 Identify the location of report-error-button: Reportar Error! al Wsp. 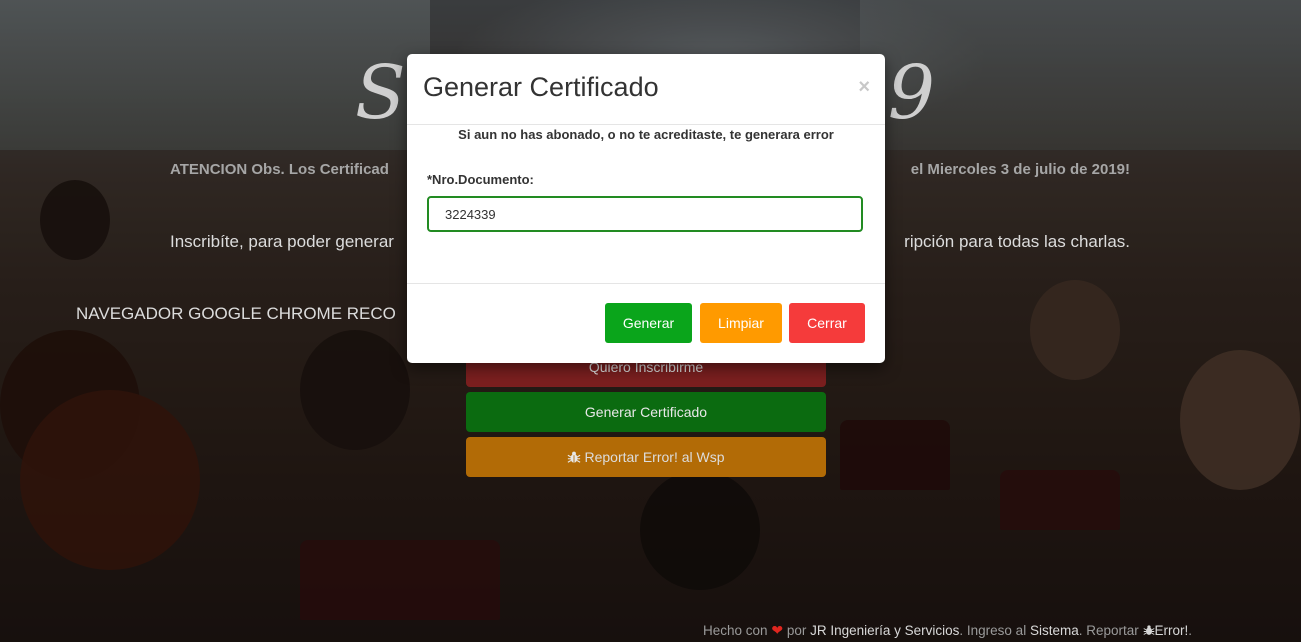
(646, 457).